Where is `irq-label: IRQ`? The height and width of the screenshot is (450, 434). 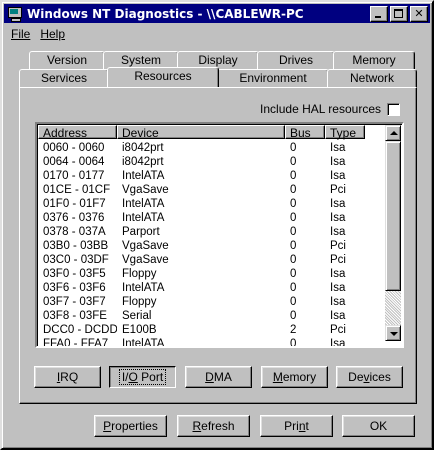
irq-label: IRQ is located at coordinates (67, 377).